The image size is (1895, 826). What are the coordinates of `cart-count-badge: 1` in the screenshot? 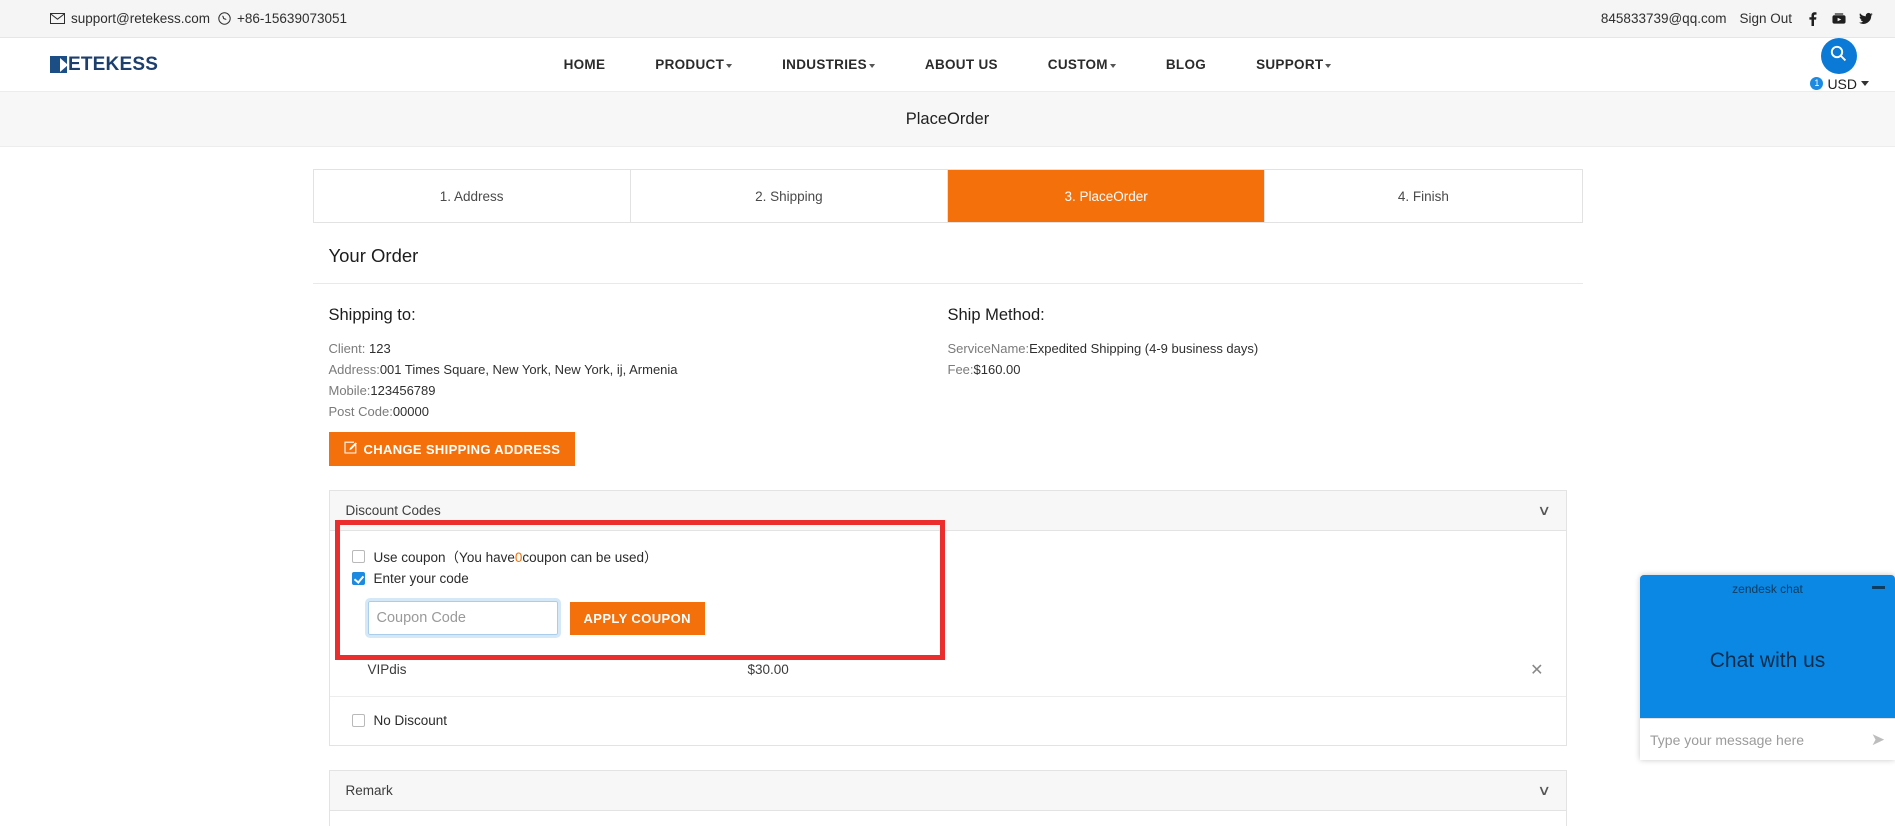 It's located at (1817, 83).